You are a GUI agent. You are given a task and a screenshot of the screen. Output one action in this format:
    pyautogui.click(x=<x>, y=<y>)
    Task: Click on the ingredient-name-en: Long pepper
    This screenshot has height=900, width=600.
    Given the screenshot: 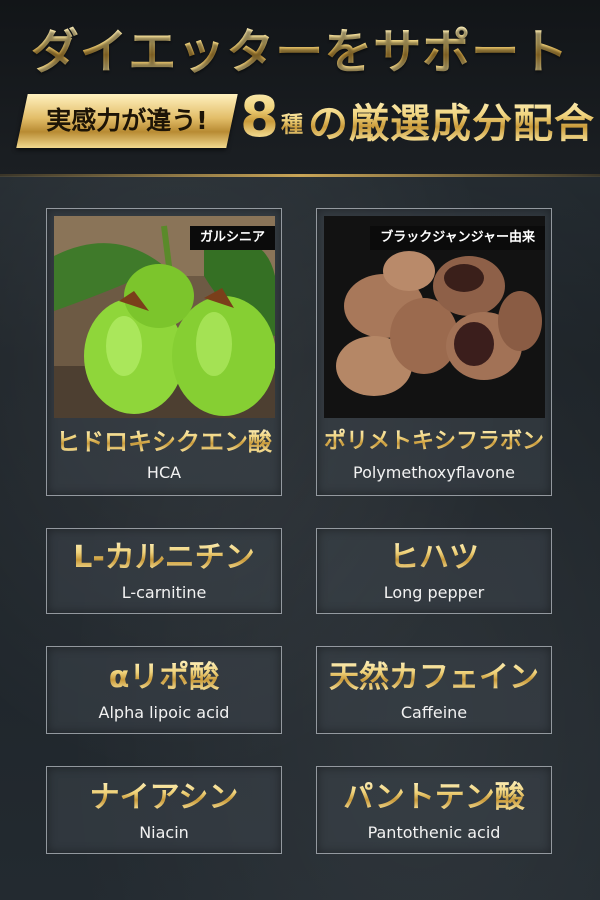 What is the action you would take?
    pyautogui.click(x=434, y=592)
    